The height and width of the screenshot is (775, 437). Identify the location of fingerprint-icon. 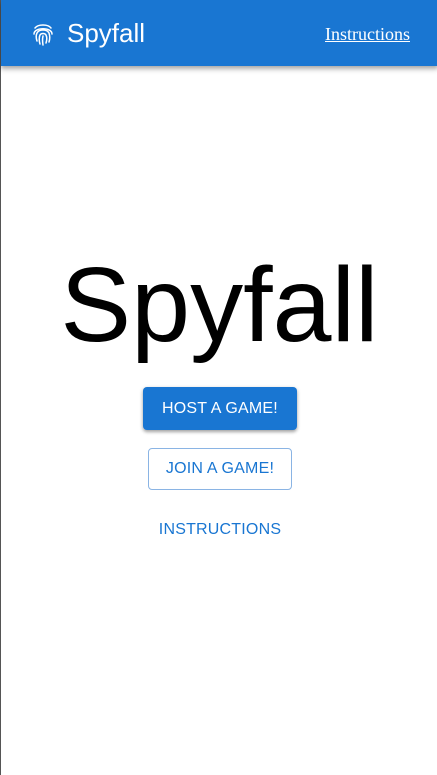
(43, 34).